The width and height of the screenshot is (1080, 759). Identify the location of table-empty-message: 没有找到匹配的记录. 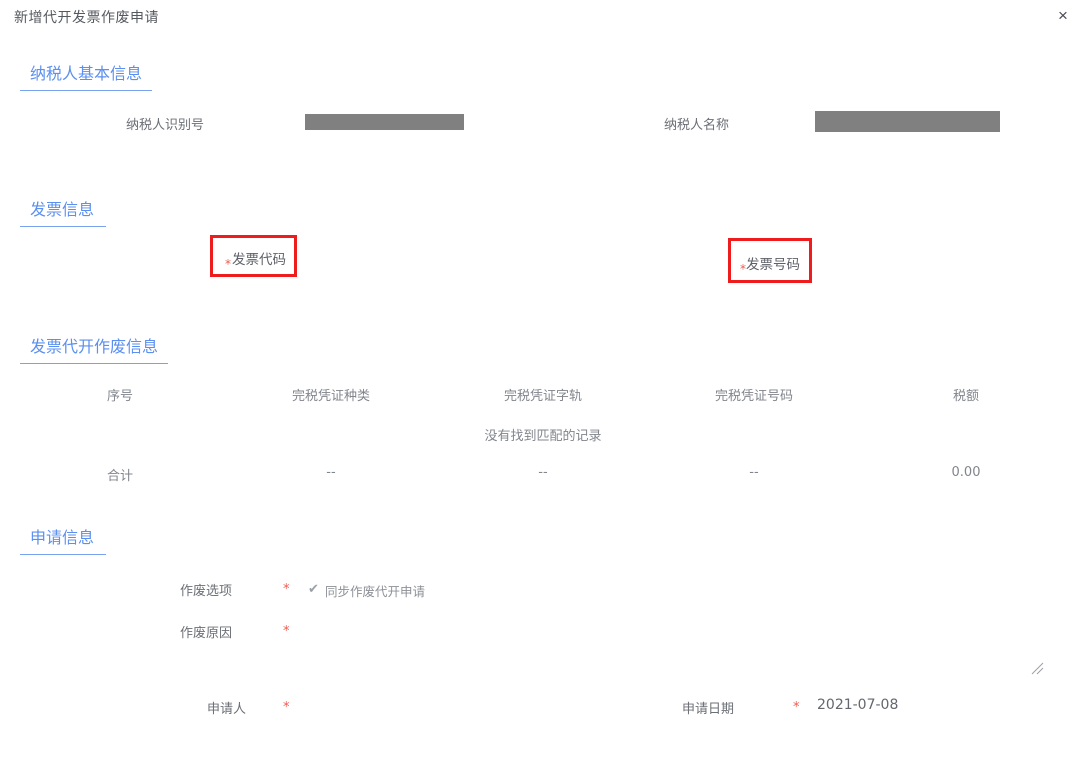
(543, 436).